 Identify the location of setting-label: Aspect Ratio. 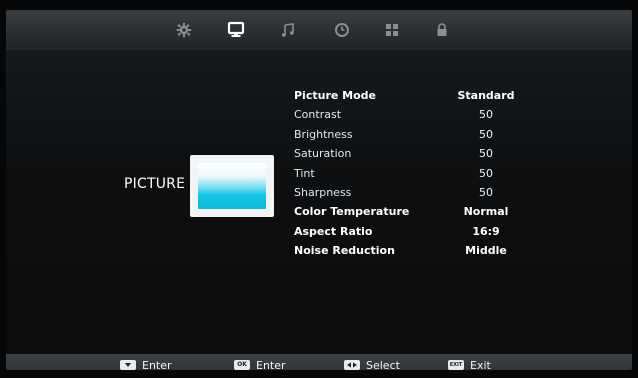
(333, 231).